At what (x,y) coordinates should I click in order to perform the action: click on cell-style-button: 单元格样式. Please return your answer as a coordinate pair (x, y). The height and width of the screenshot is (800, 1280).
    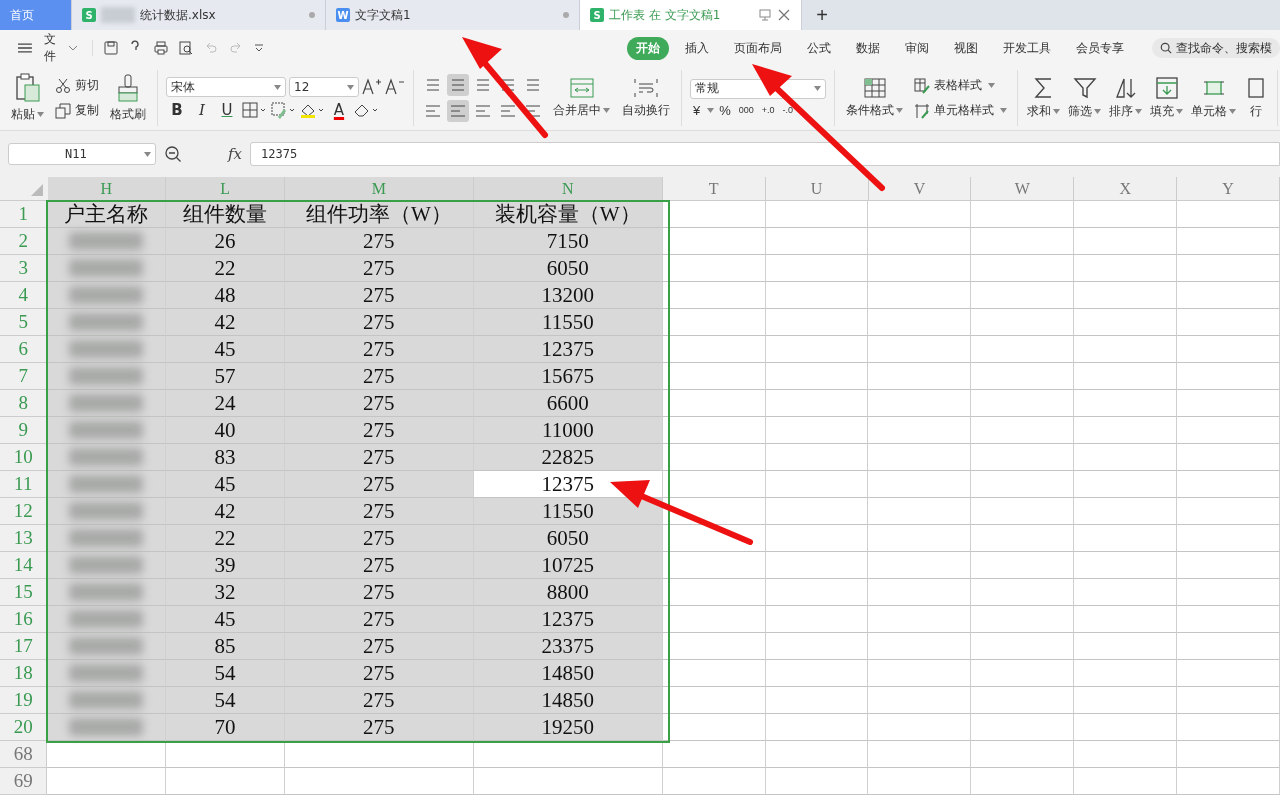
    Looking at the image, I should click on (960, 110).